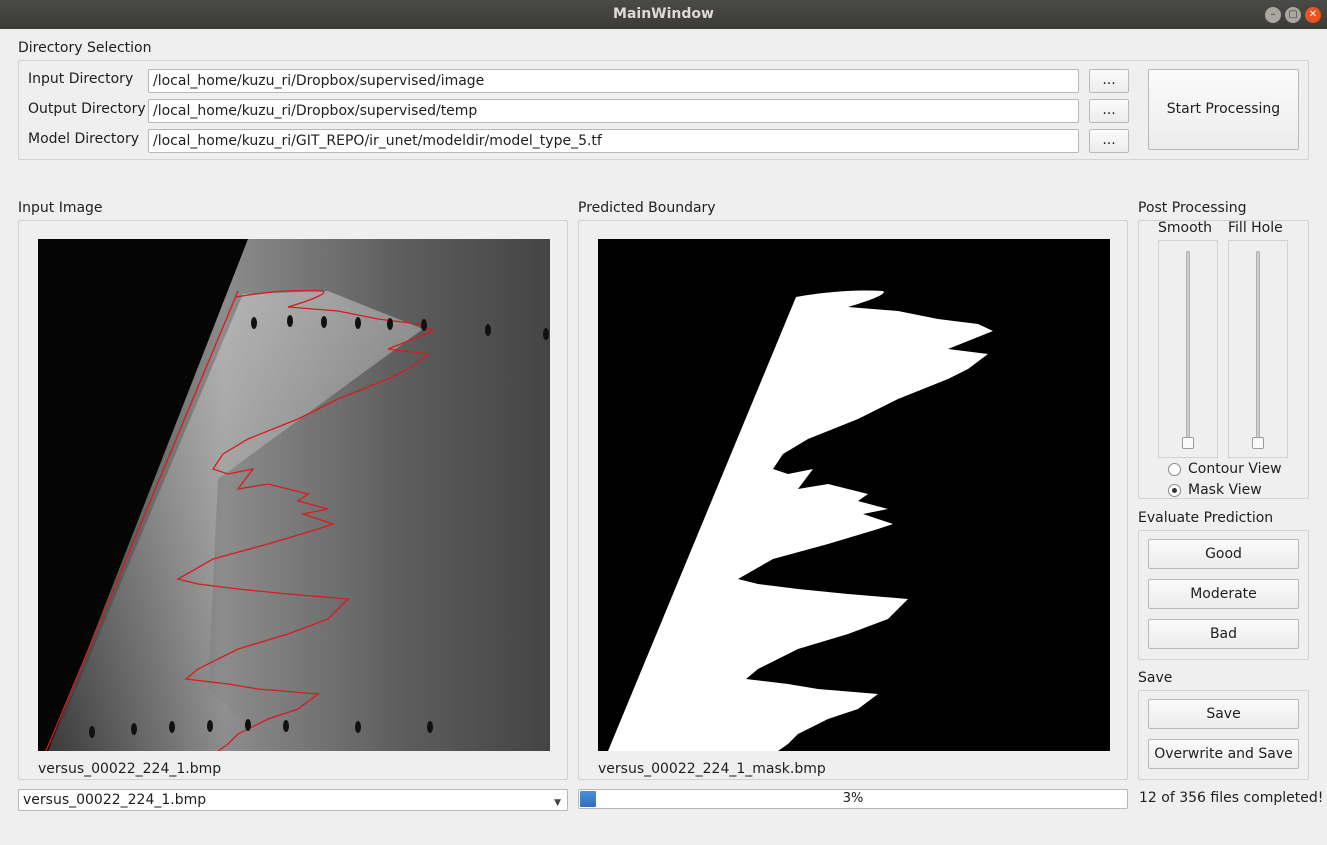  I want to click on start-processing-button: Start Processing, so click(1223, 109).